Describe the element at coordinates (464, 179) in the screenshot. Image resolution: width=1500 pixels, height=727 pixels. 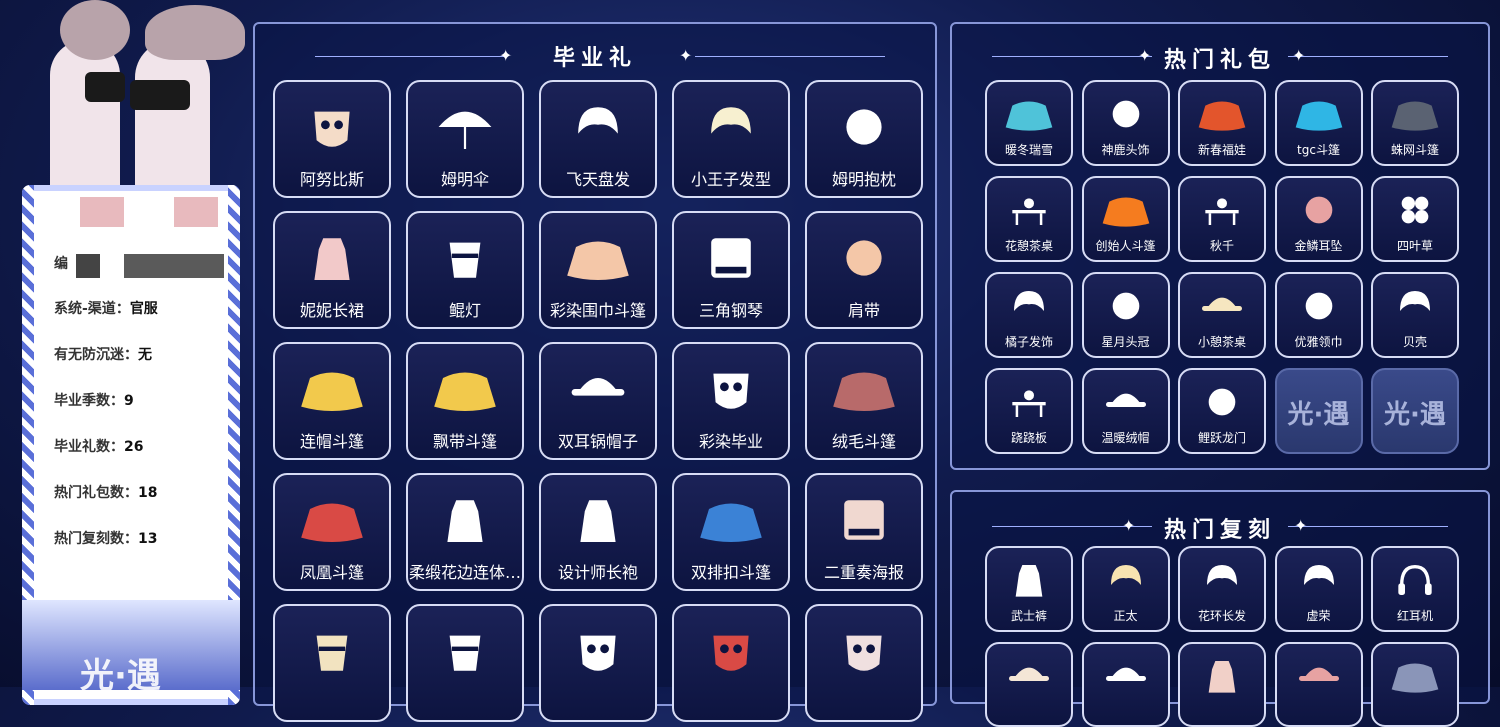
I see `item-label: 姆明伞` at that location.